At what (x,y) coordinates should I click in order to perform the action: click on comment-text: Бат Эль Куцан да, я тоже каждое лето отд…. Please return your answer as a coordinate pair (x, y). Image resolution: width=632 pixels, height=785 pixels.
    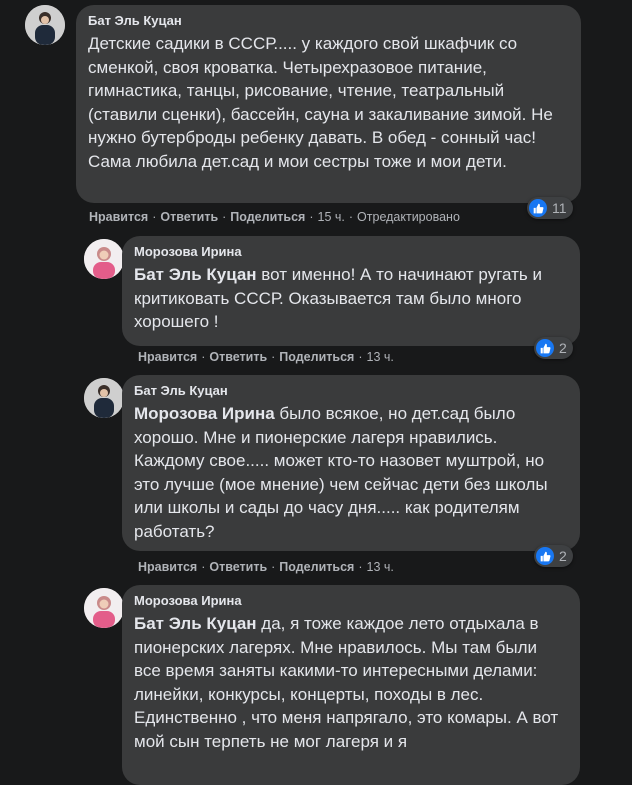
    Looking at the image, I should click on (346, 682).